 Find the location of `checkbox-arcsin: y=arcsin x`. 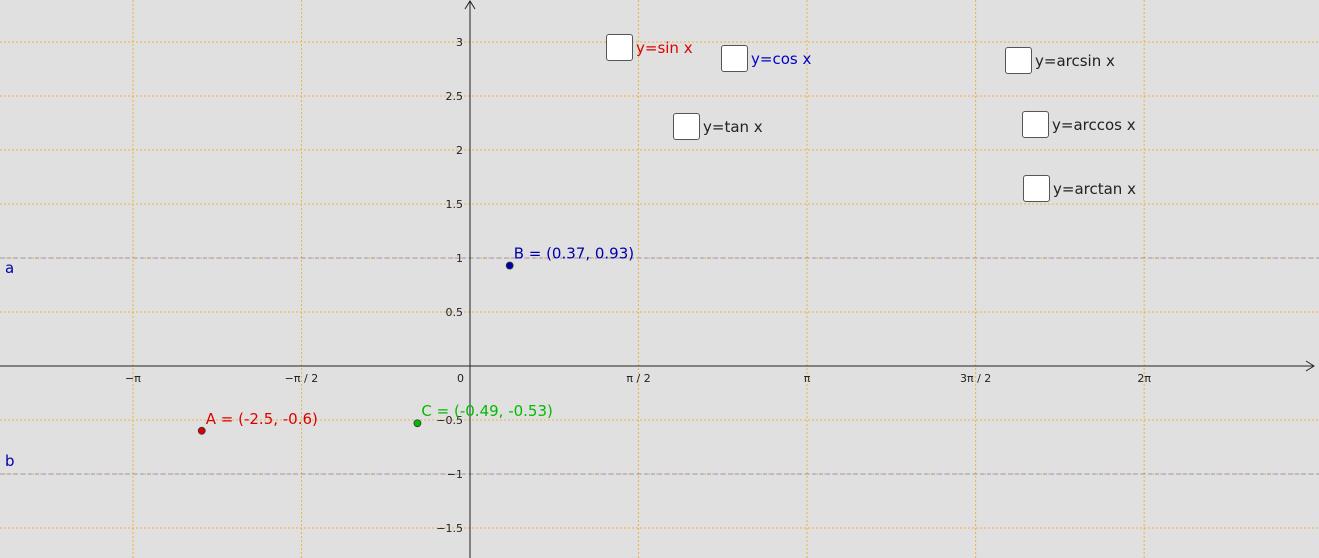

checkbox-arcsin: y=arcsin x is located at coordinates (1060, 60).